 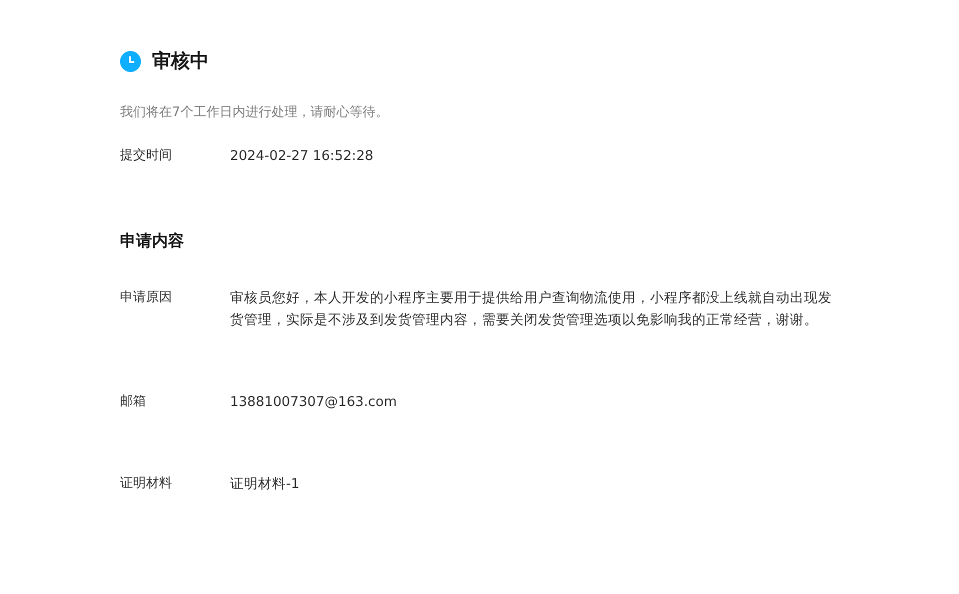 What do you see at coordinates (146, 156) in the screenshot?
I see `field-label: 提交时间` at bounding box center [146, 156].